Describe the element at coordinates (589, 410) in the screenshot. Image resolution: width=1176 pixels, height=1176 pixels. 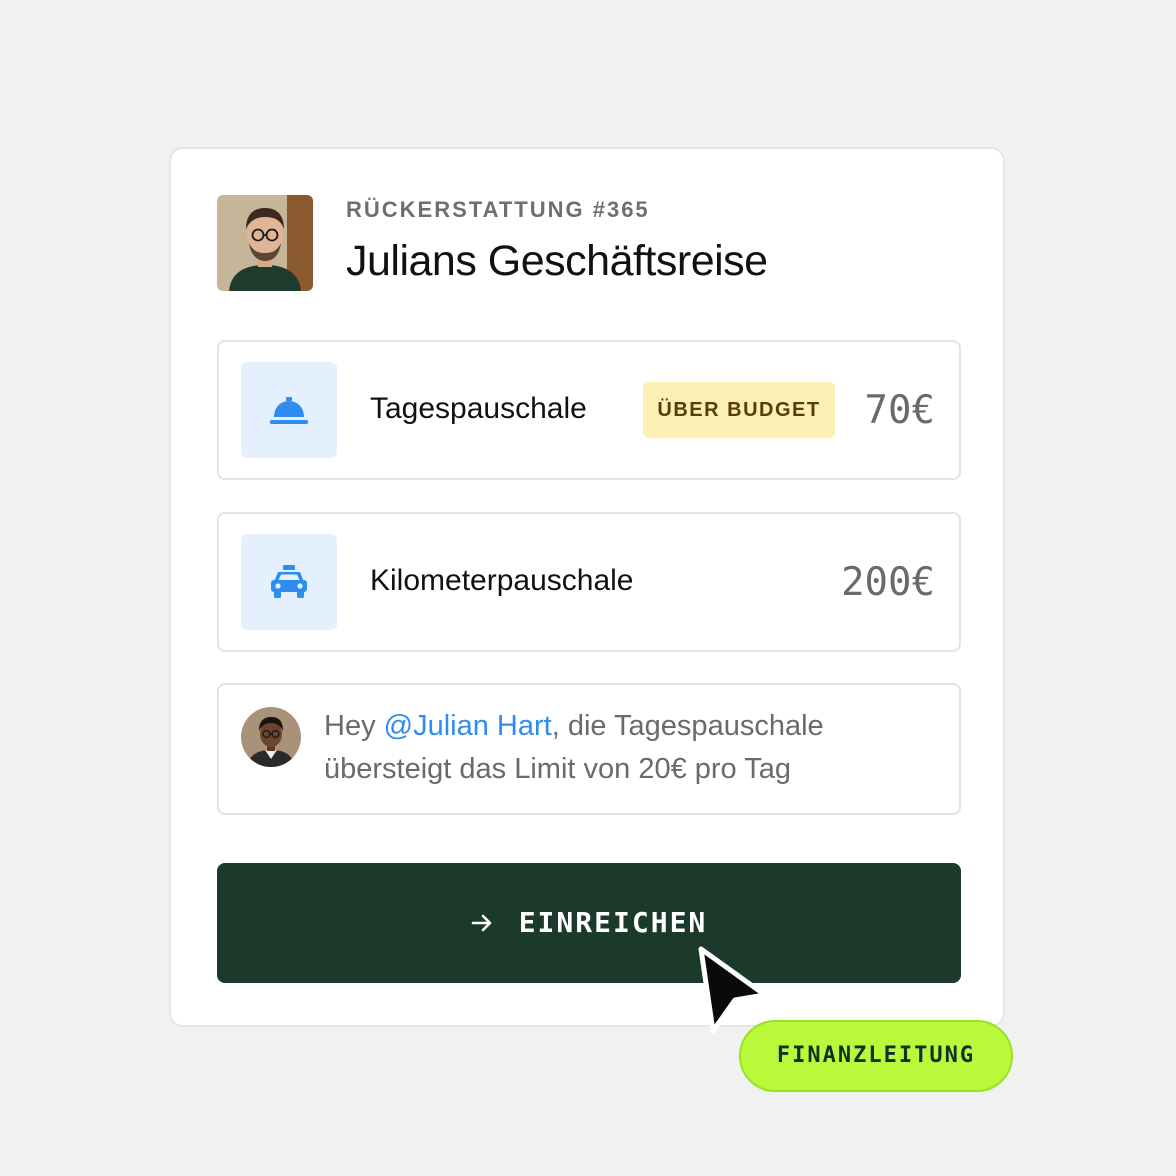
I see `expense-item-daily-allowance: Tagespauschale ÜBER BUDGET 70€` at that location.